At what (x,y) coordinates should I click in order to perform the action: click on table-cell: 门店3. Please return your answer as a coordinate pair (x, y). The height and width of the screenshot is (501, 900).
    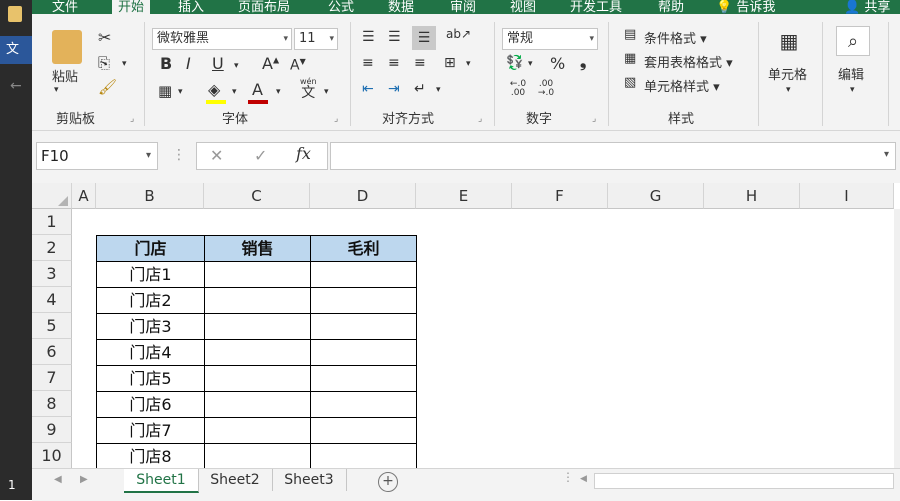
    Looking at the image, I should click on (150, 326).